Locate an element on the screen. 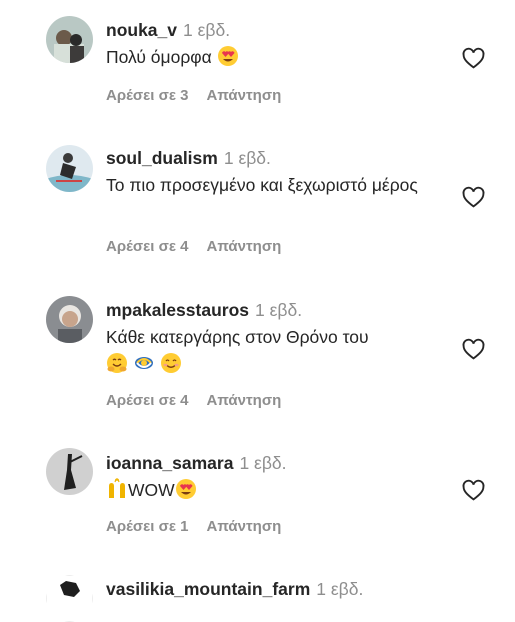 This screenshot has height=622, width=515. comment-body: Το πιο προσεγμένο και ξεχωριστό μέρος is located at coordinates (262, 185).